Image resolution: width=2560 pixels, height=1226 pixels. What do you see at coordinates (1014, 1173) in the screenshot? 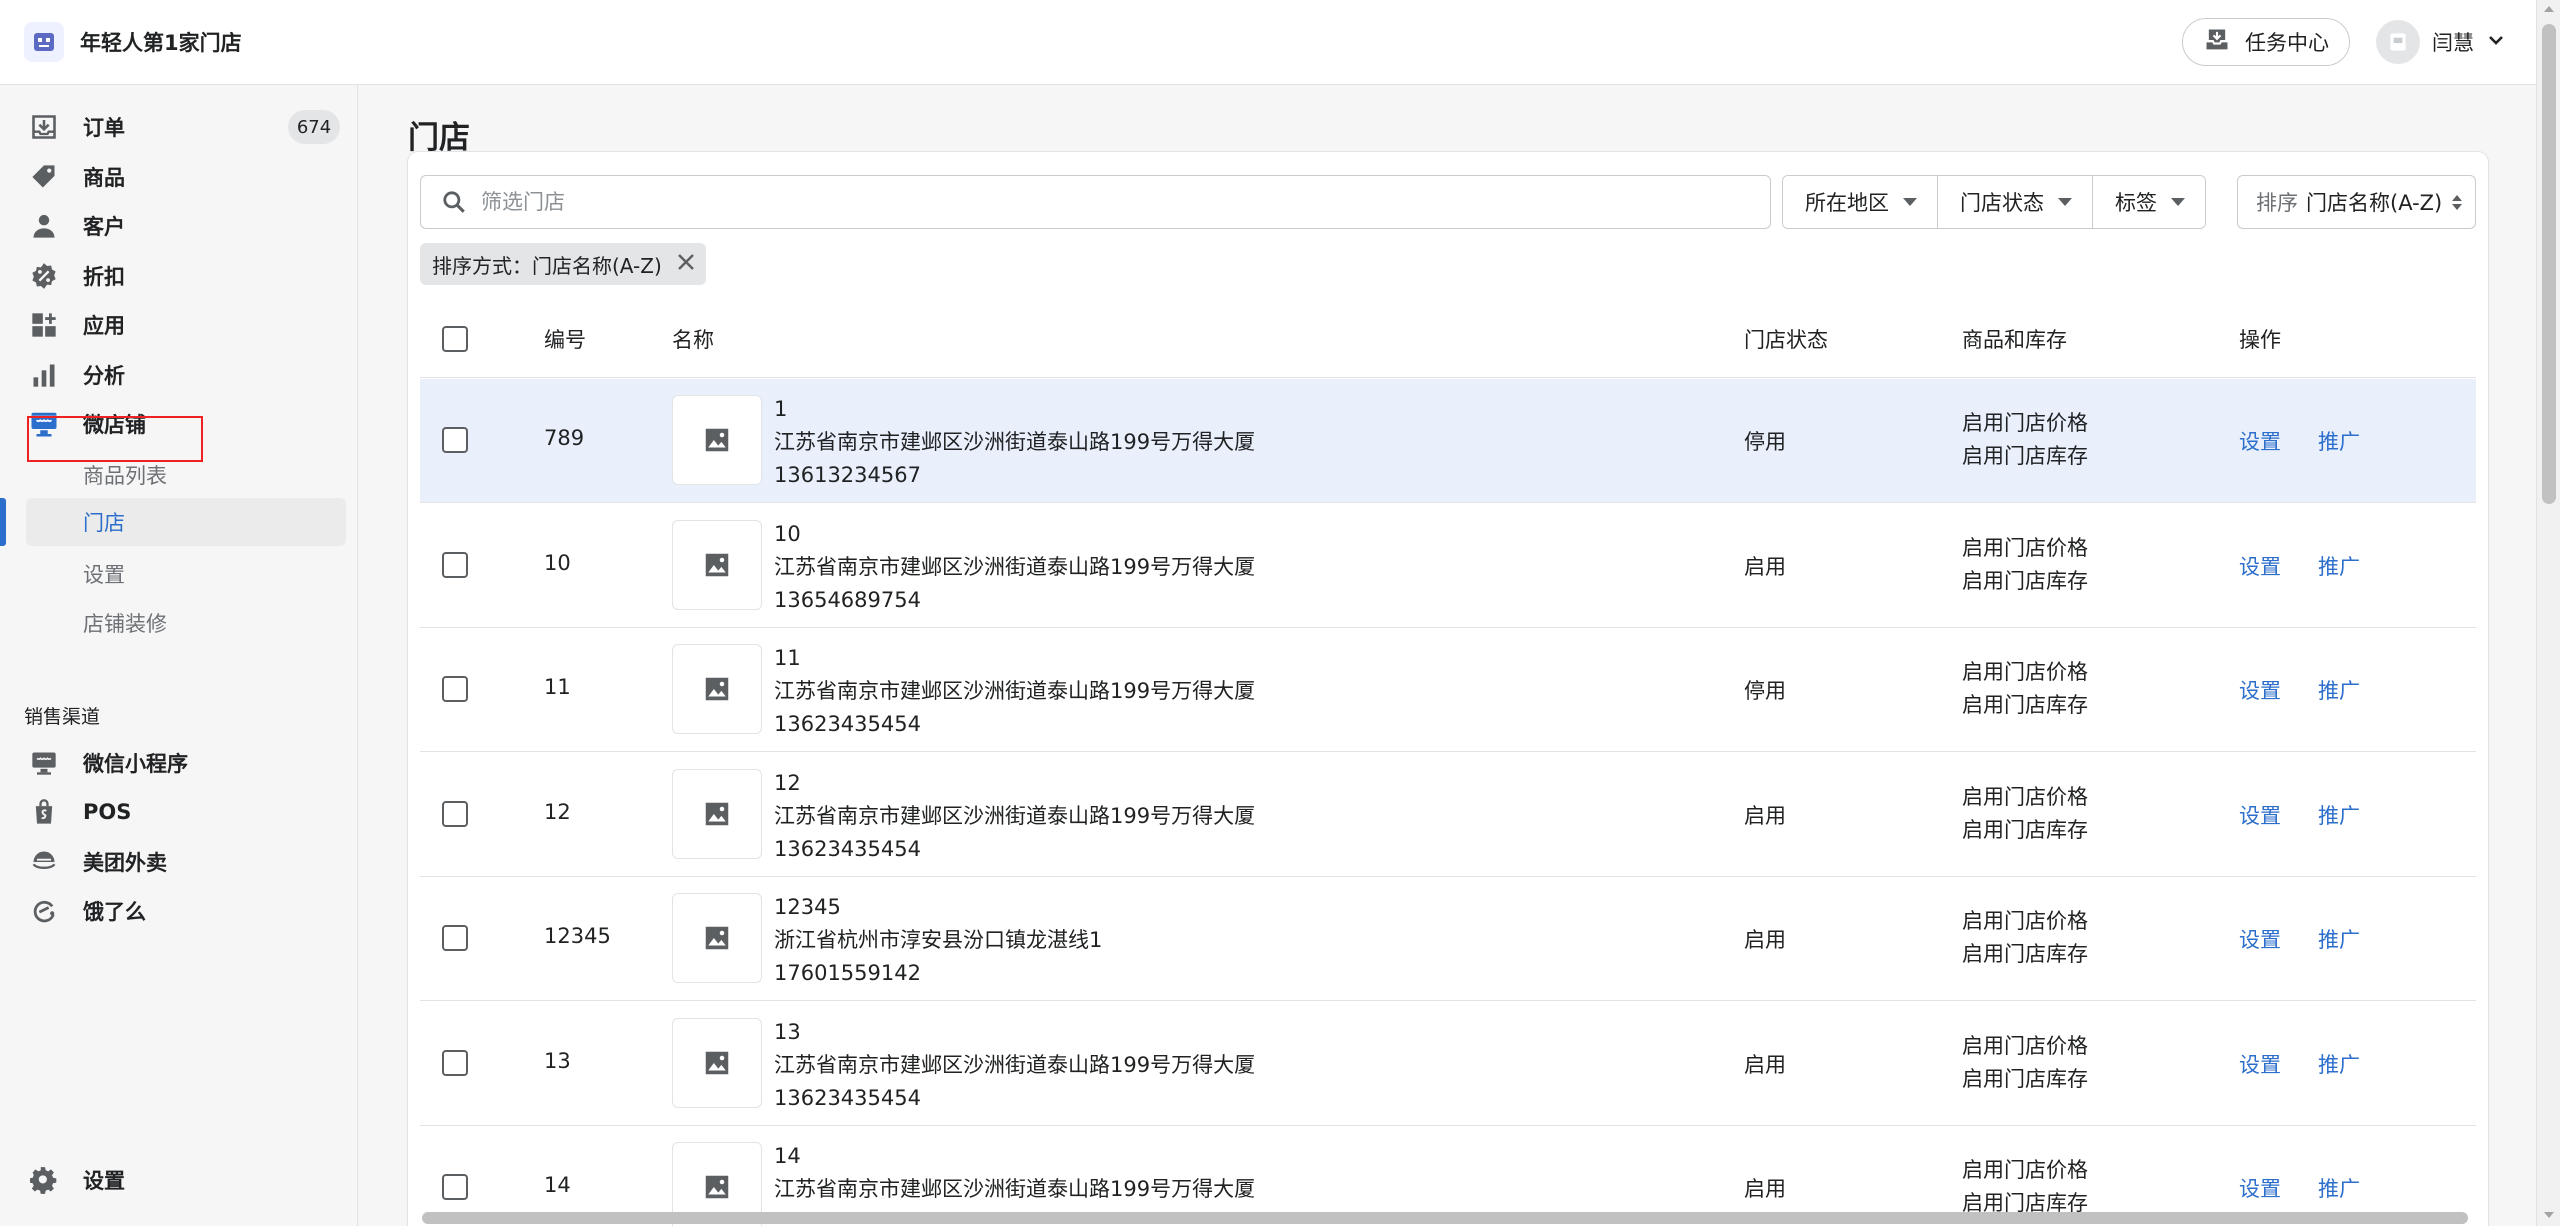
I see `store-name-block: 14 江苏省南京市建邺区沙洲街道泰山路199号万得大厦` at bounding box center [1014, 1173].